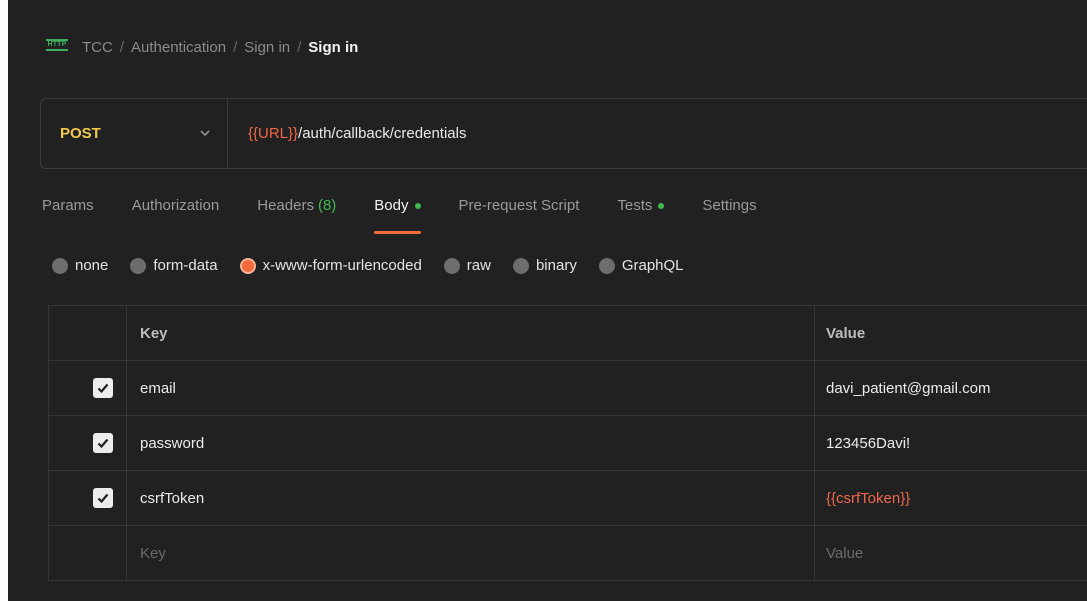 The height and width of the screenshot is (601, 1087). Describe the element at coordinates (729, 205) in the screenshot. I see `tab-label: Settings` at that location.